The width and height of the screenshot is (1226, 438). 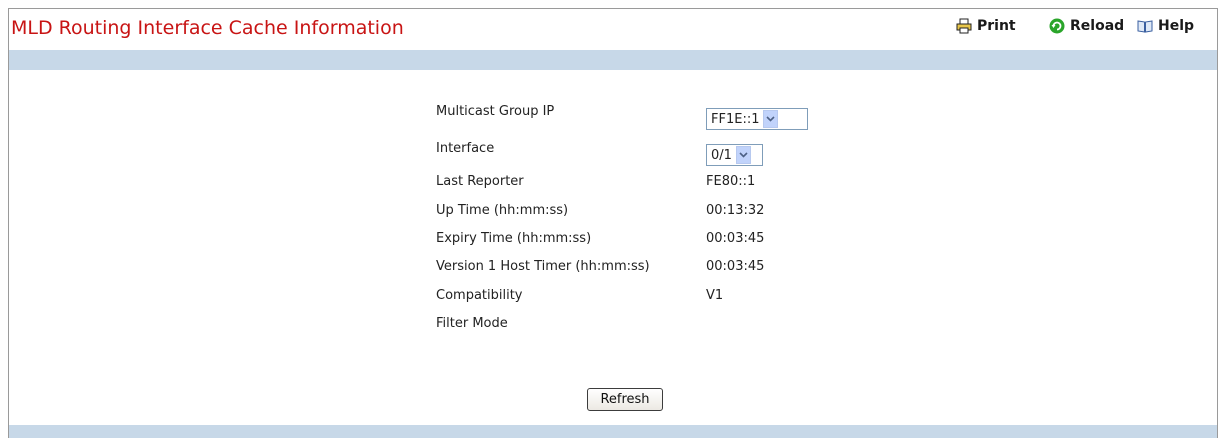 I want to click on page-title: MLD Routing Interface Cache Information, so click(x=207, y=28).